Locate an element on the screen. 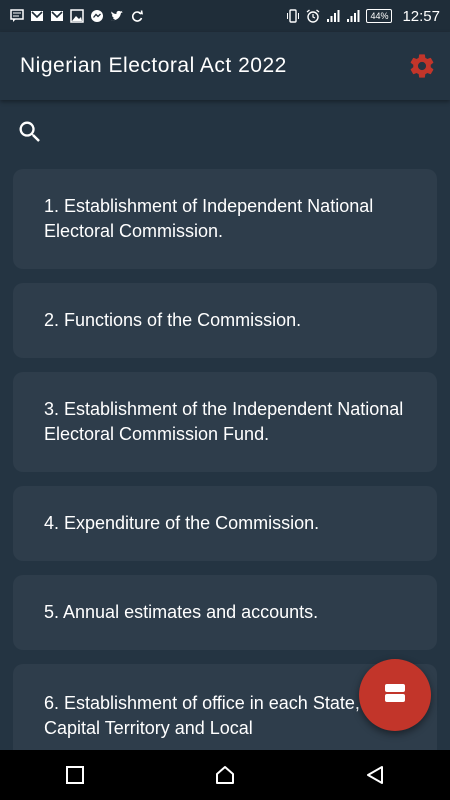 Image resolution: width=450 pixels, height=800 pixels. vibrate-icon is located at coordinates (293, 16).